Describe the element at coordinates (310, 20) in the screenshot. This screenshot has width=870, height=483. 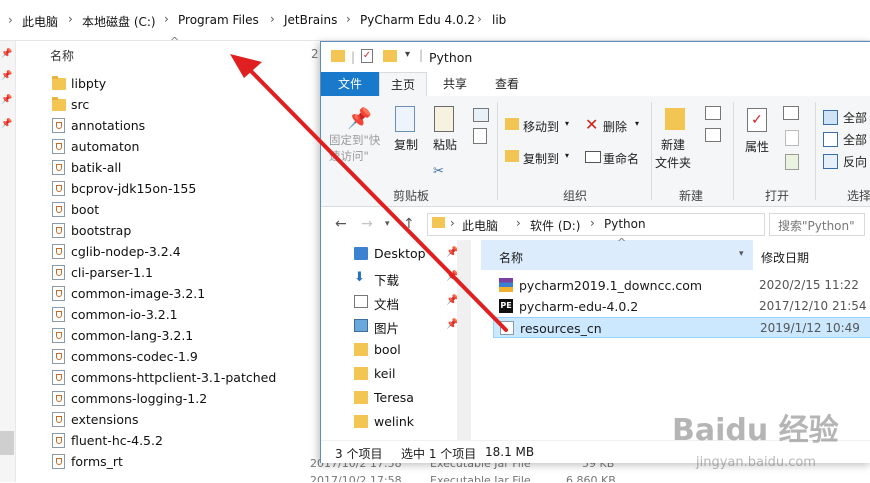
I see `breadcrumb-jetbrains: JetBrains` at that location.